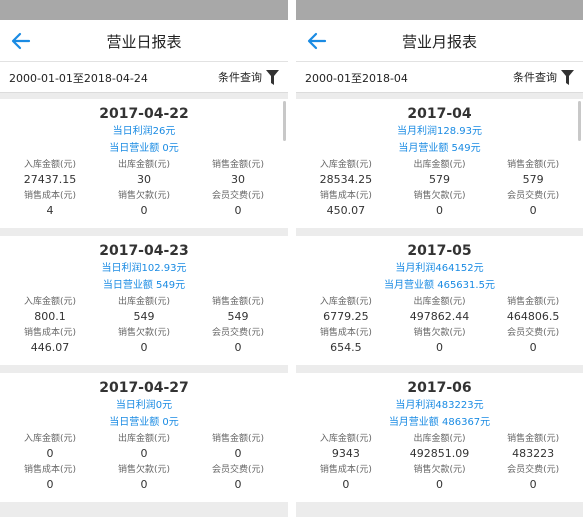  Describe the element at coordinates (144, 388) in the screenshot. I see `report-date: 2017-04-27` at that location.